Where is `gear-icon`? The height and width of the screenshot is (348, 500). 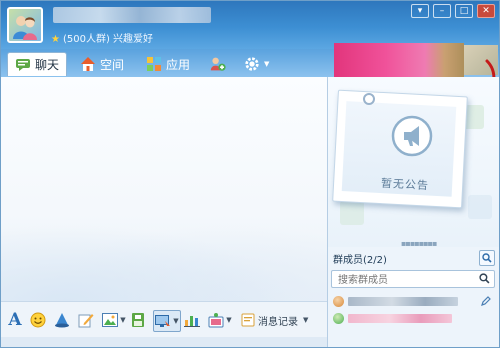 gear-icon is located at coordinates (252, 64).